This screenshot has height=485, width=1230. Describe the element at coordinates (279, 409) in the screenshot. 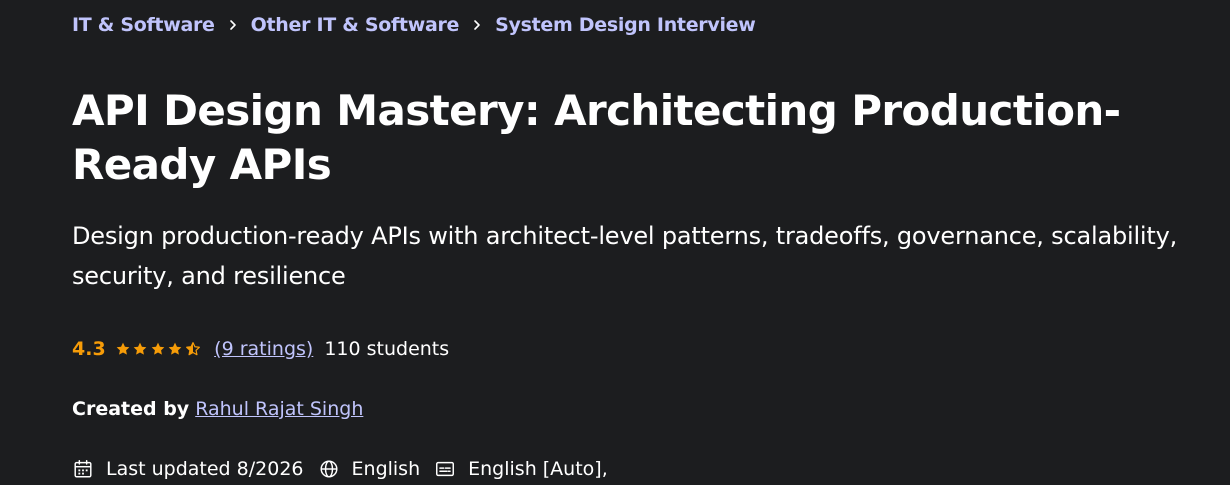

I see `instructor-link: Rahul Rajat Singh` at that location.